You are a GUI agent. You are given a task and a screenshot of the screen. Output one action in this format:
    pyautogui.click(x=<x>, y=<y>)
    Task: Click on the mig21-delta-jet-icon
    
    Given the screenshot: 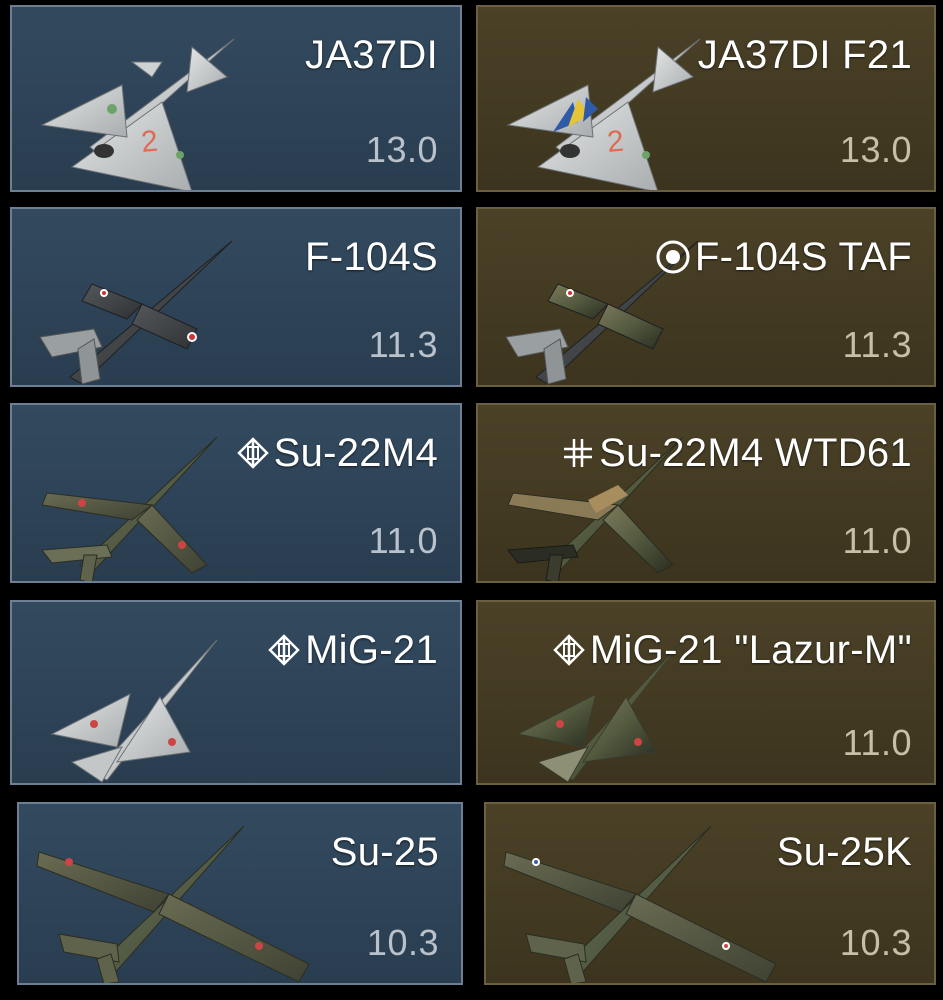 What is the action you would take?
    pyautogui.click(x=134, y=711)
    